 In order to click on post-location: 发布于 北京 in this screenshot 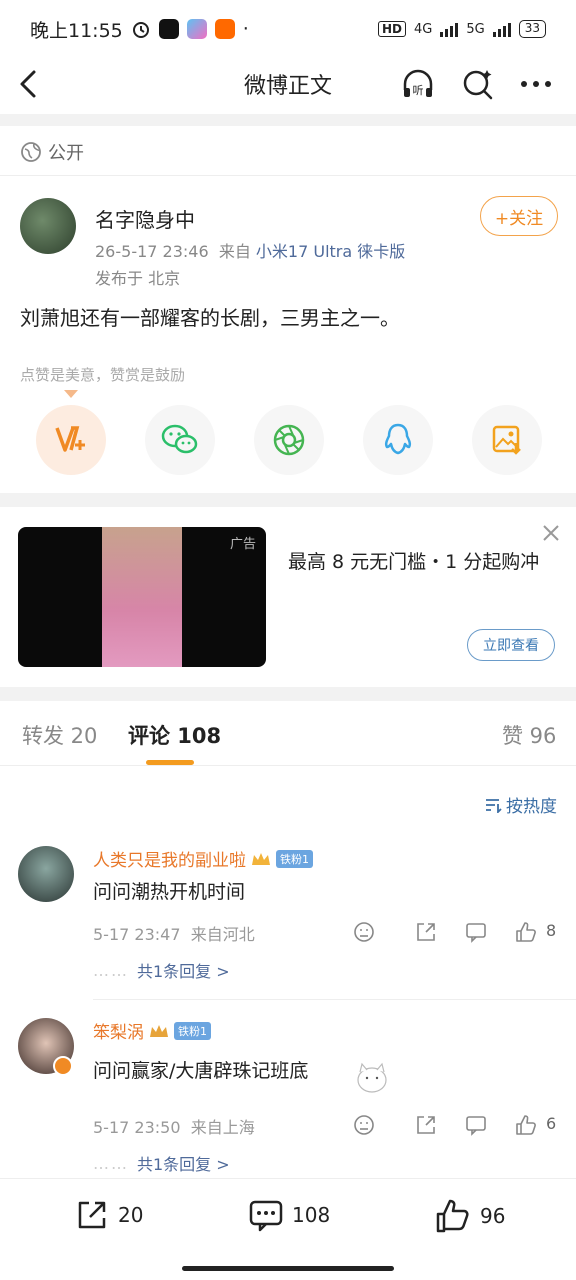, I will do `click(138, 278)`.